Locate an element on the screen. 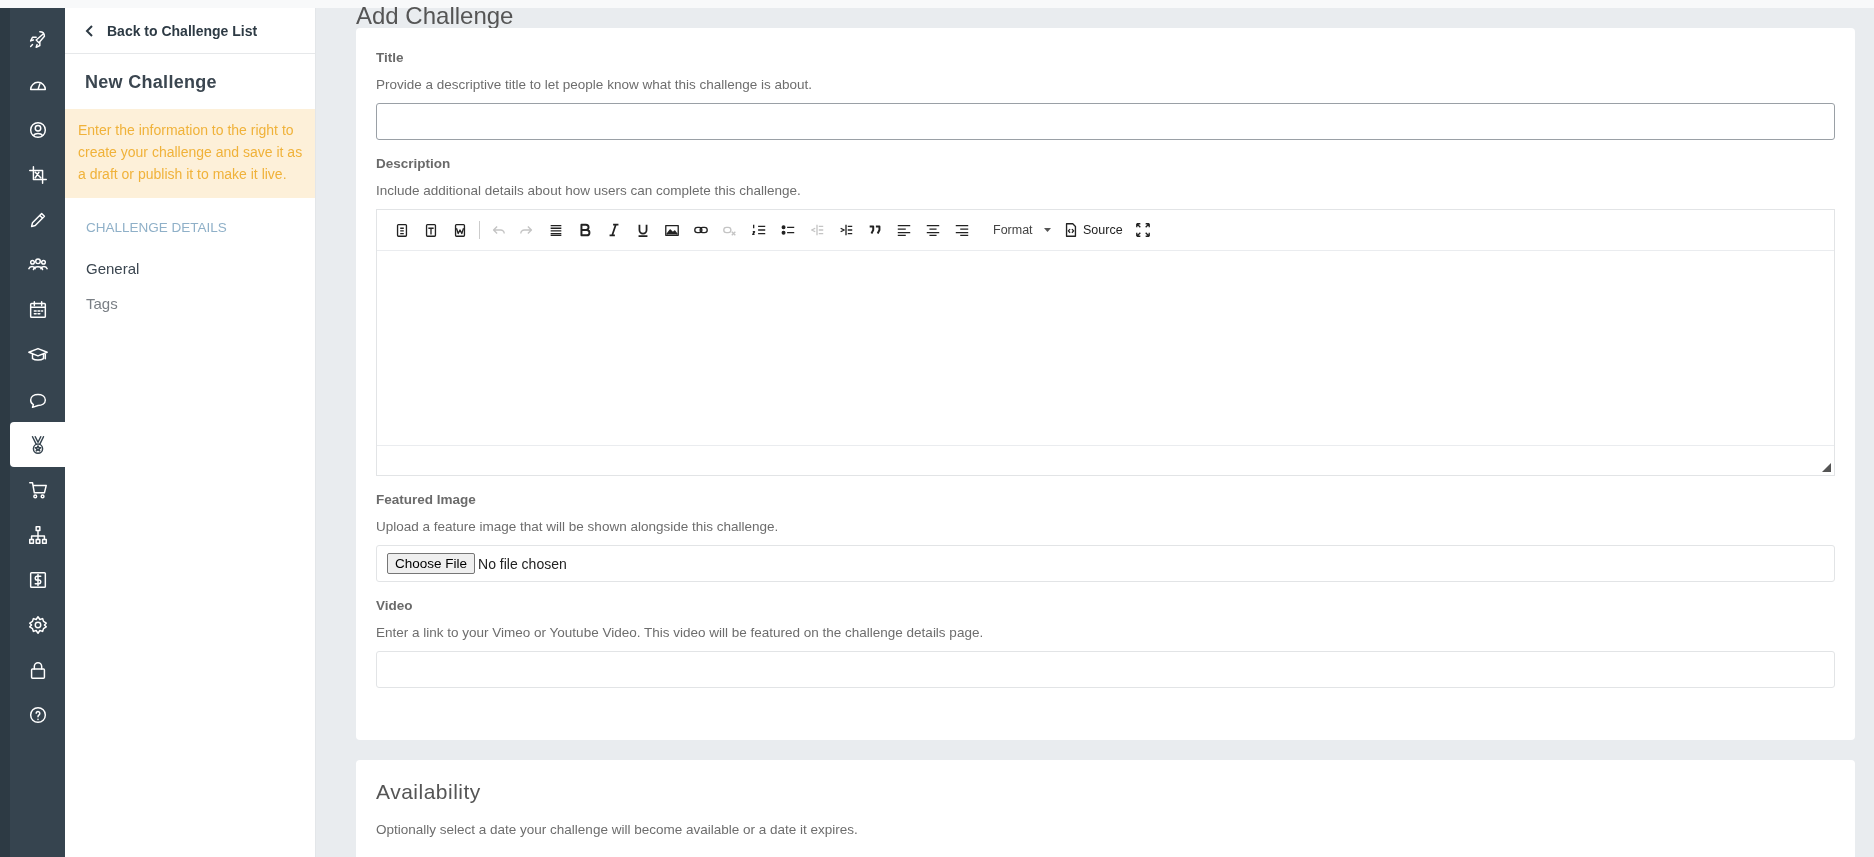 This screenshot has height=857, width=1874. paste-text-icon is located at coordinates (431, 230).